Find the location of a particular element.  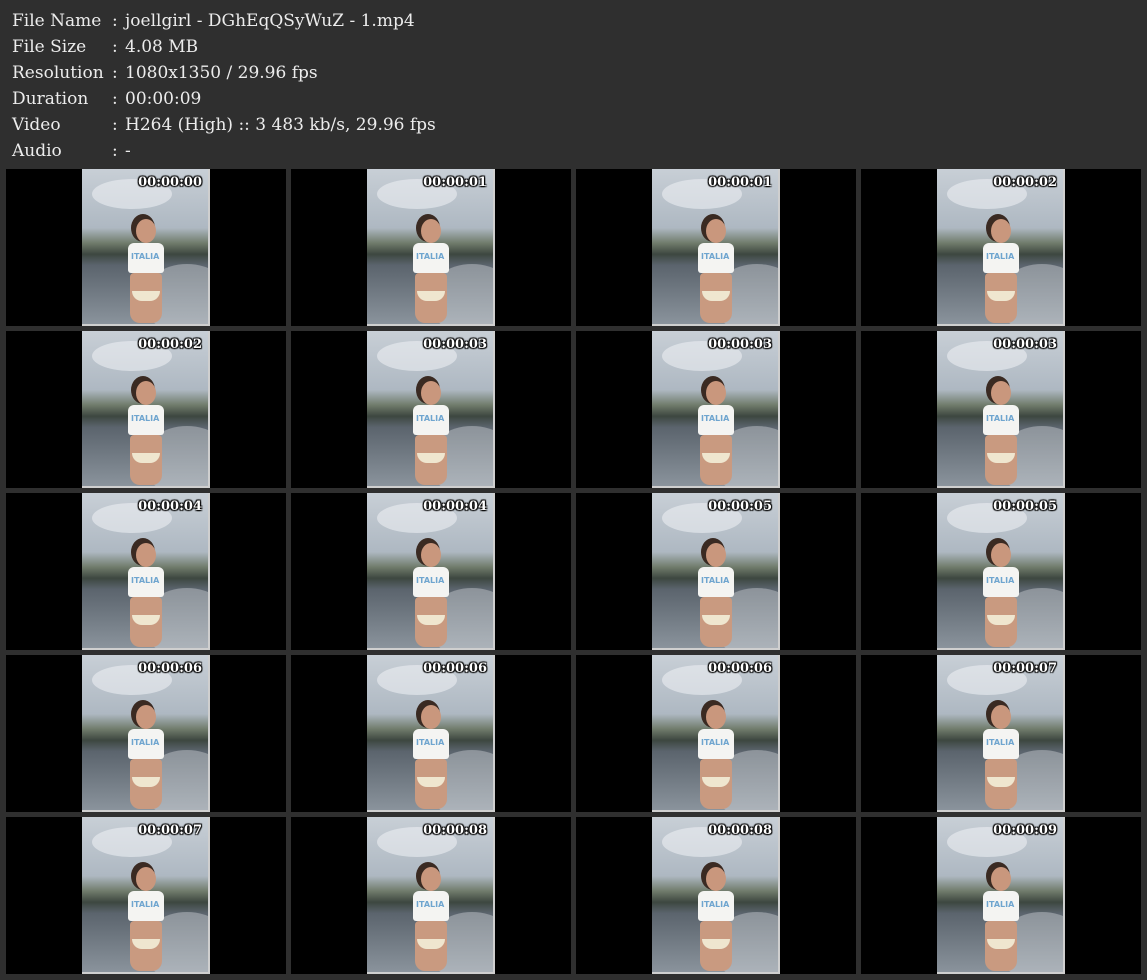

video-frame-thumbnail: ITALIA 00:00:04 is located at coordinates (146, 571).